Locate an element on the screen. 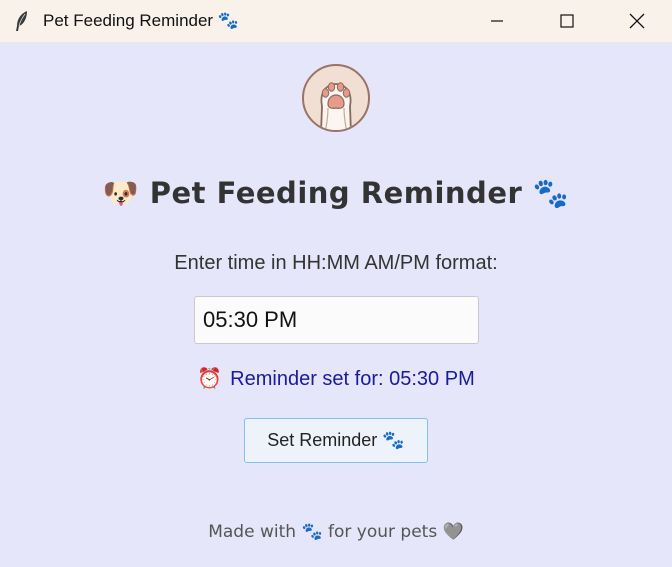 This screenshot has width=672, height=567. maximize-button is located at coordinates (567, 21).